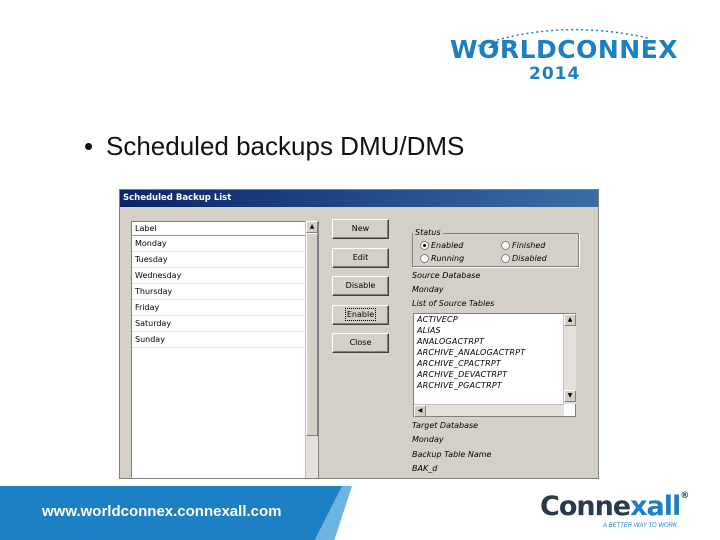 The image size is (720, 540). I want to click on list-item: Monday, so click(225, 244).